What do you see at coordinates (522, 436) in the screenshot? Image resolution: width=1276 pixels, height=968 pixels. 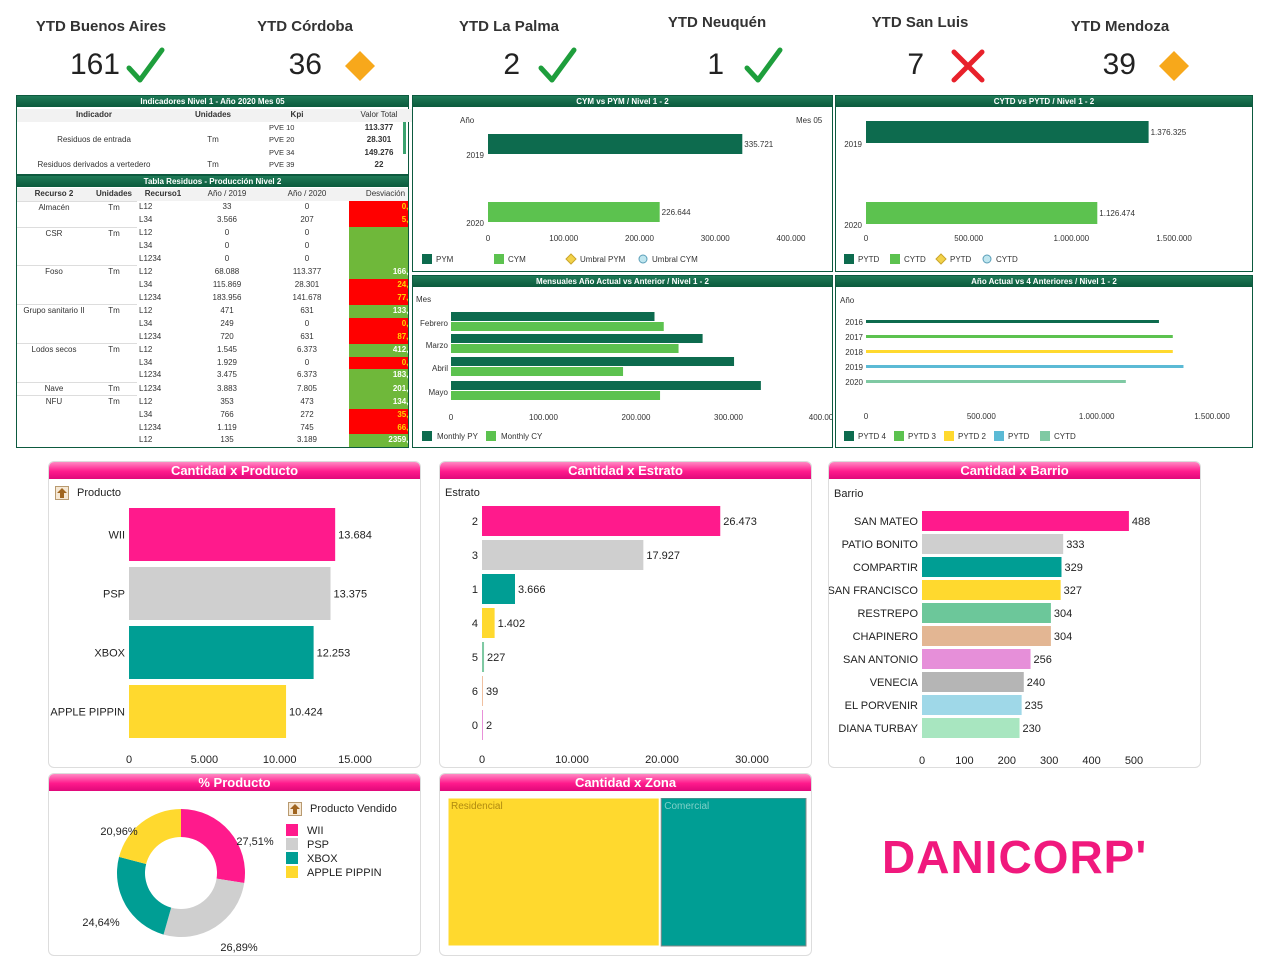 I see `legend-label: Monthly CY` at bounding box center [522, 436].